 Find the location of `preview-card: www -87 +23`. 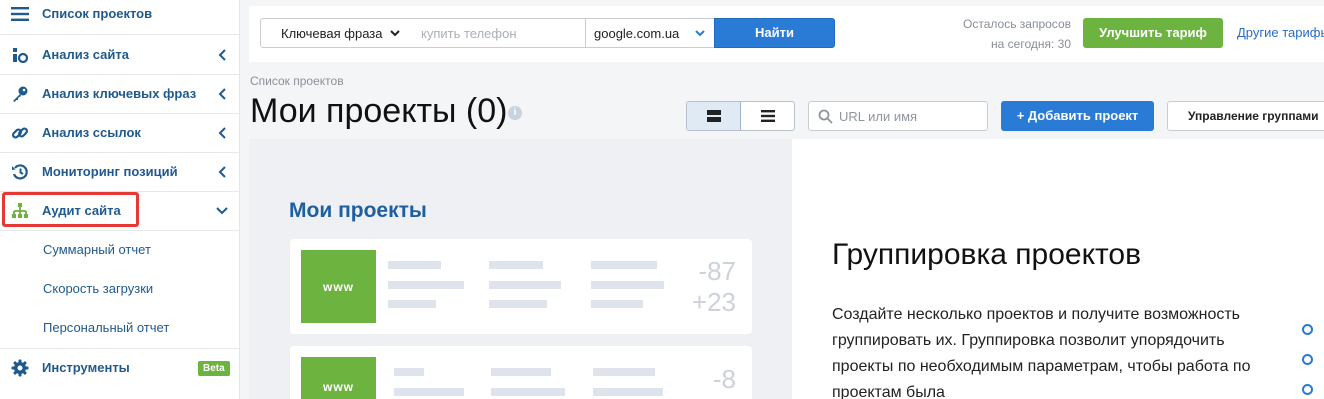

preview-card: www -87 +23 is located at coordinates (521, 286).